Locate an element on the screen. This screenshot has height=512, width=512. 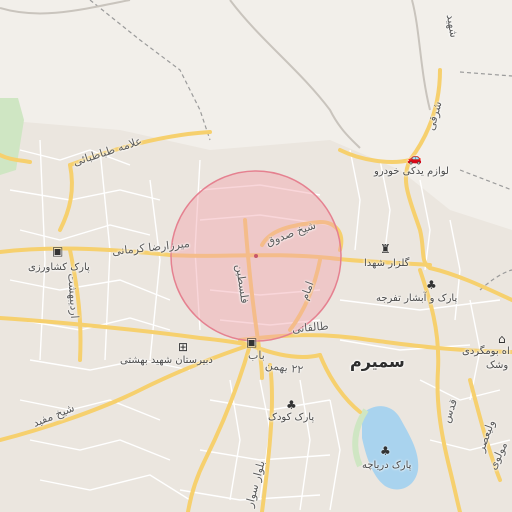
bus-icon: ▣ is located at coordinates (57, 251).